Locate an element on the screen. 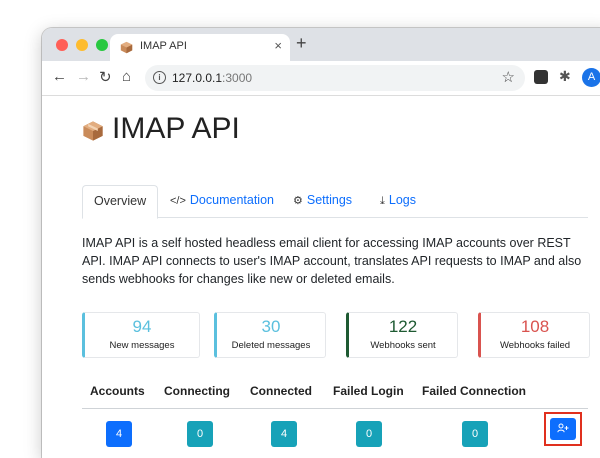 The image size is (600, 458). tab-logs: ⤓ Logs is located at coordinates (398, 200).